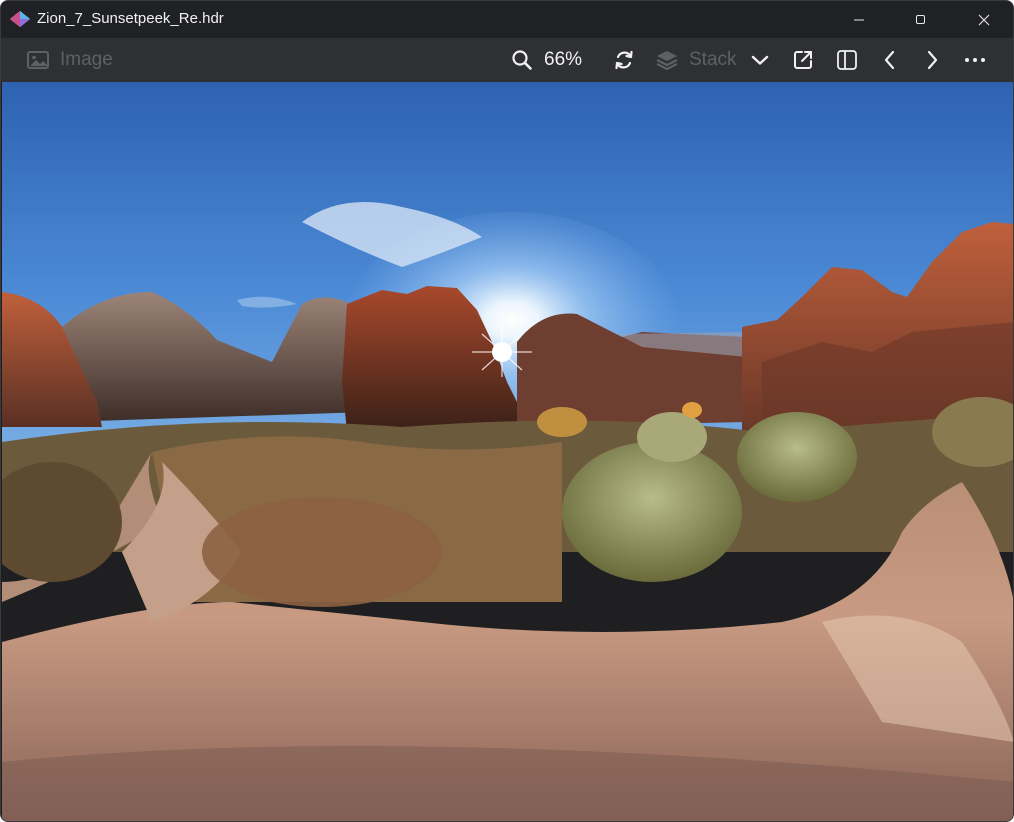 The width and height of the screenshot is (1014, 822). I want to click on close-icon, so click(984, 19).